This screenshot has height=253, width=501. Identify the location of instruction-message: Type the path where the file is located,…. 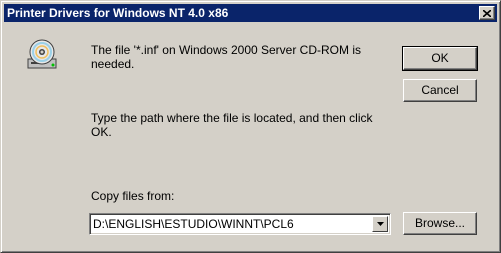
(232, 125).